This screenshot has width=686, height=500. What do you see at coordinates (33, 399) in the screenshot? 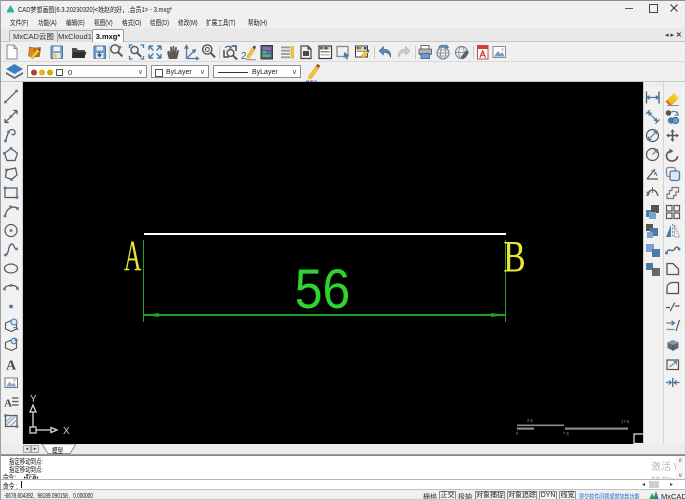
I see `svg-text: Y` at bounding box center [33, 399].